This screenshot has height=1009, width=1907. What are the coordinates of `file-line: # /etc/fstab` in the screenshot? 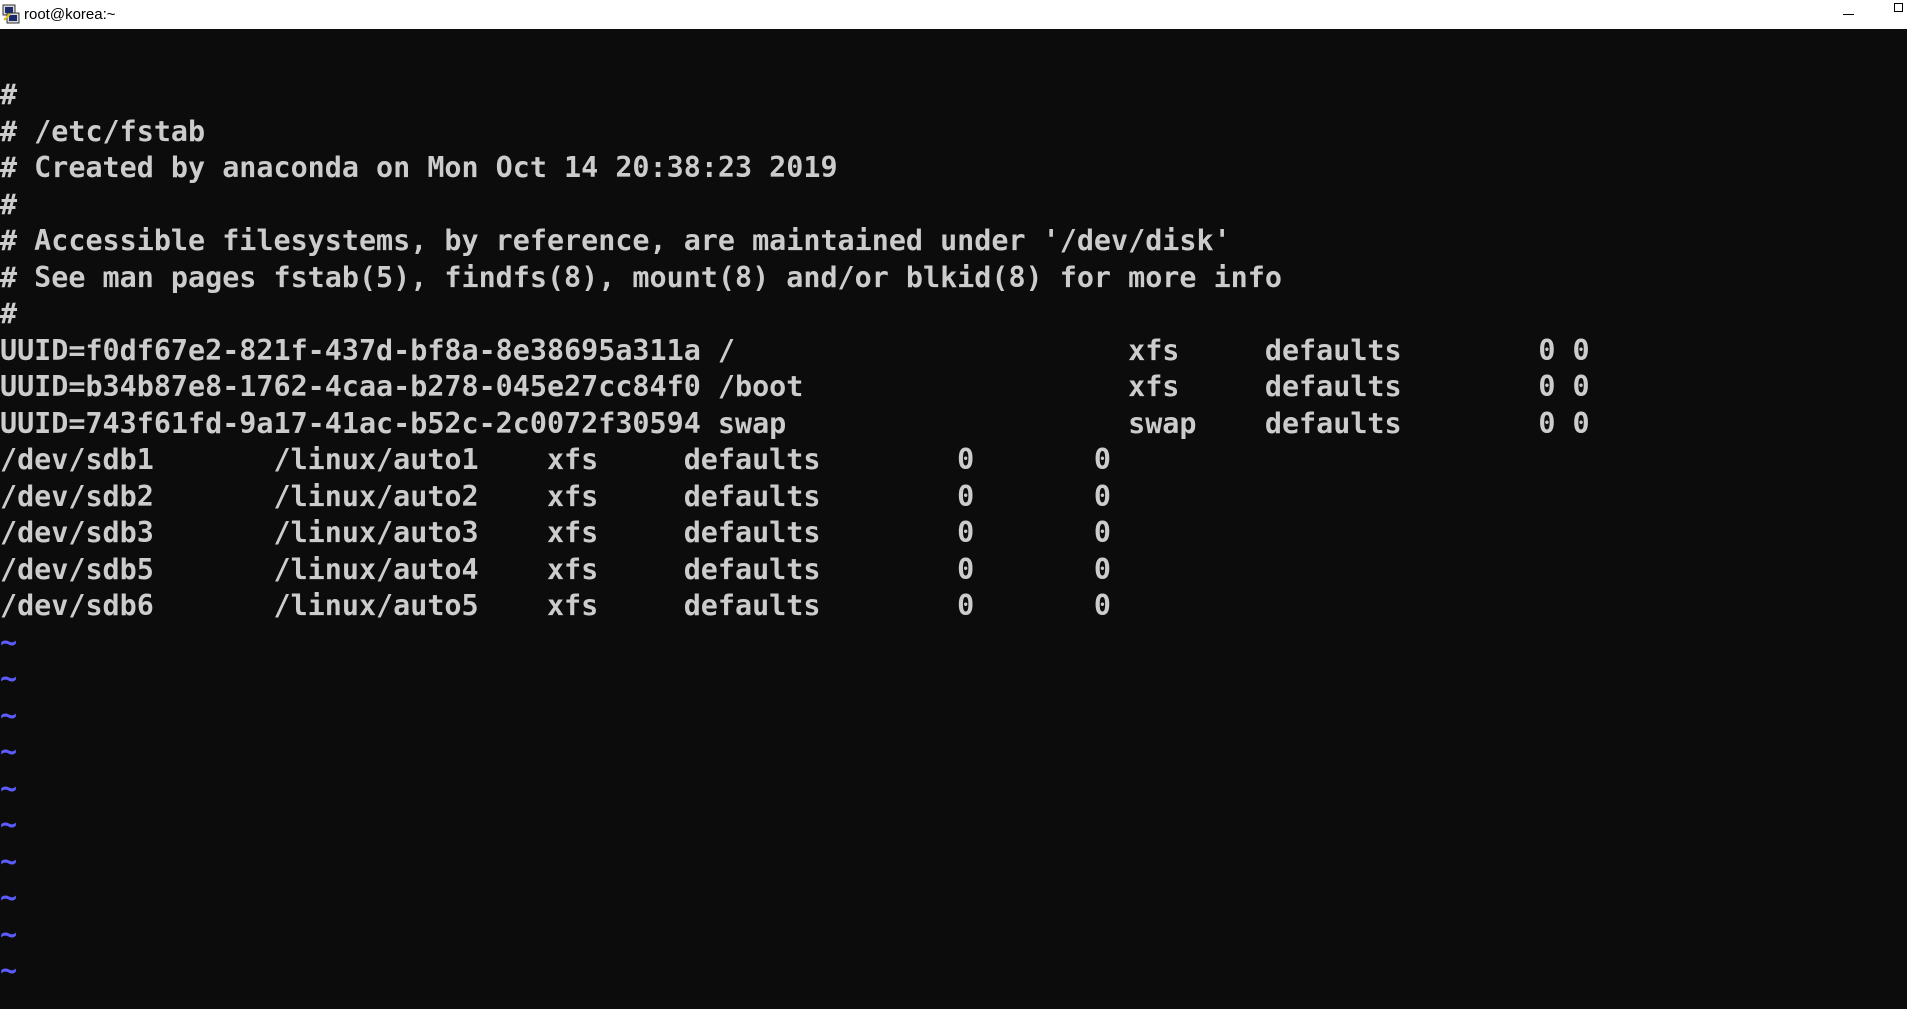 It's located at (103, 131).